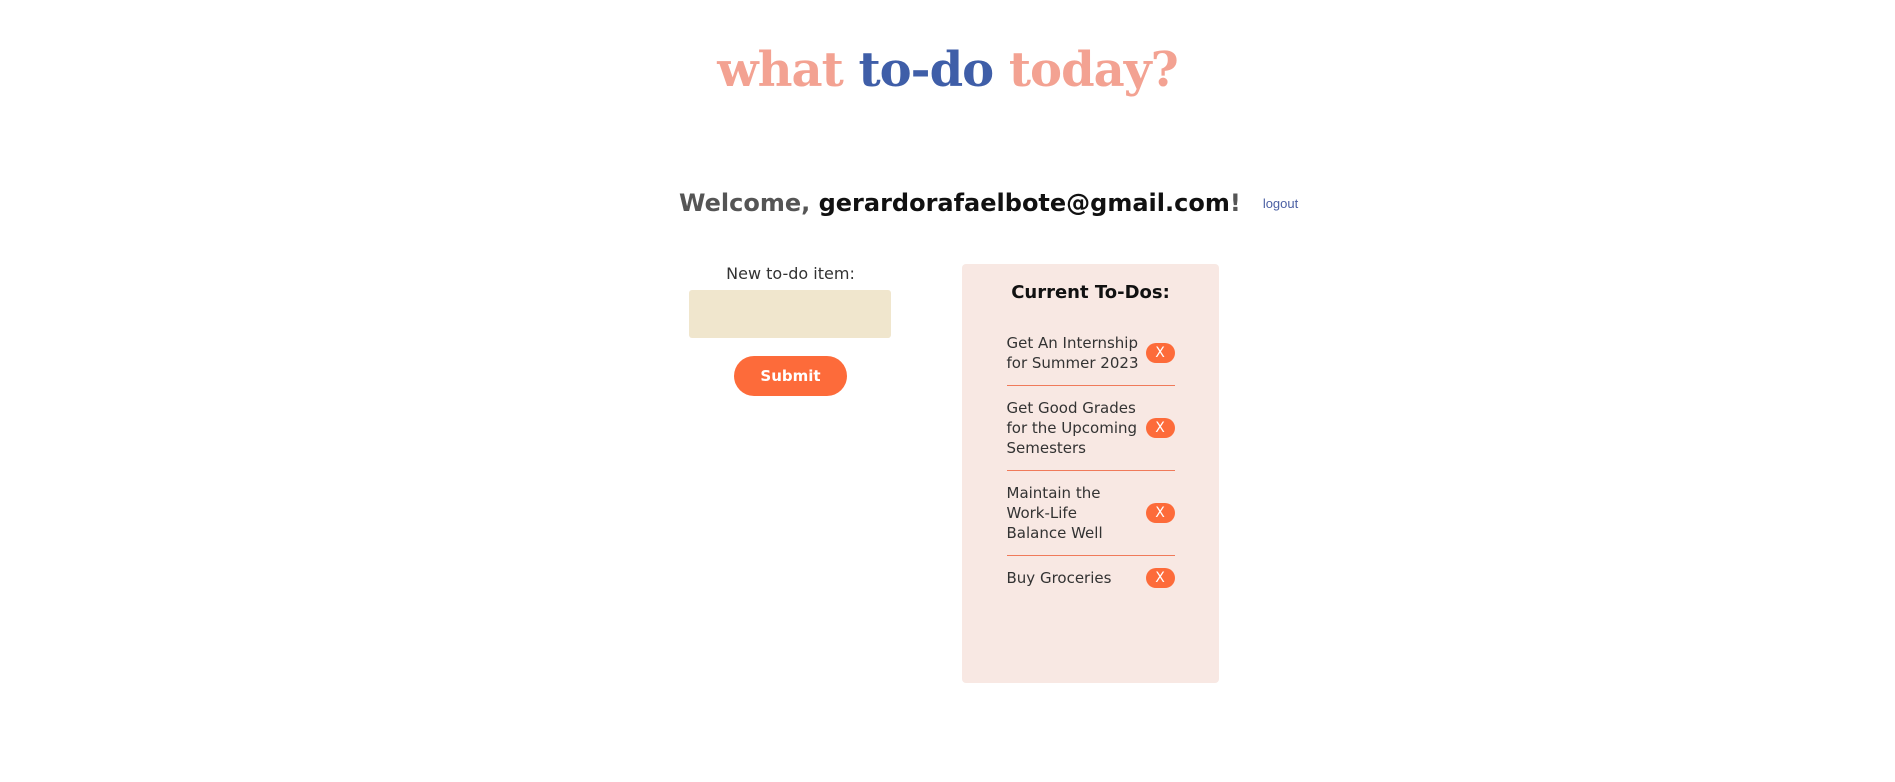  I want to click on todo-text: Buy Groceries, so click(1059, 578).